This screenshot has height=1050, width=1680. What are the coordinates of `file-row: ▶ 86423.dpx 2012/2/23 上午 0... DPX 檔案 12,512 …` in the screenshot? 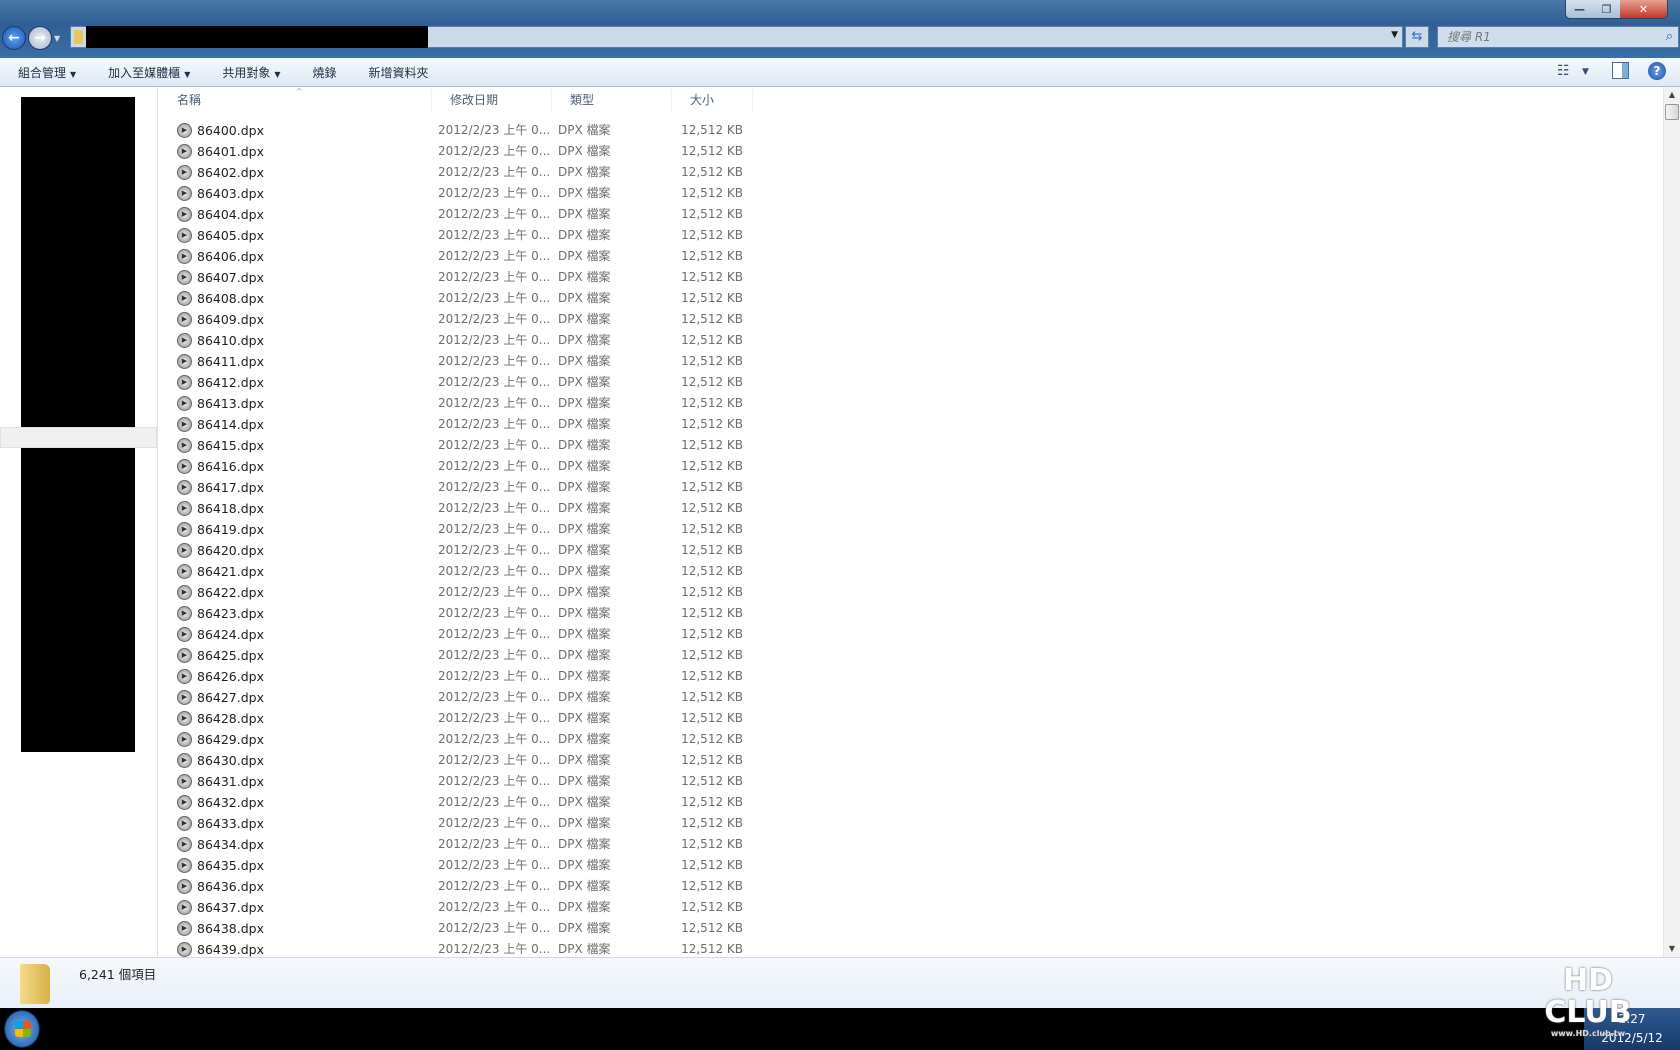 It's located at (463, 613).